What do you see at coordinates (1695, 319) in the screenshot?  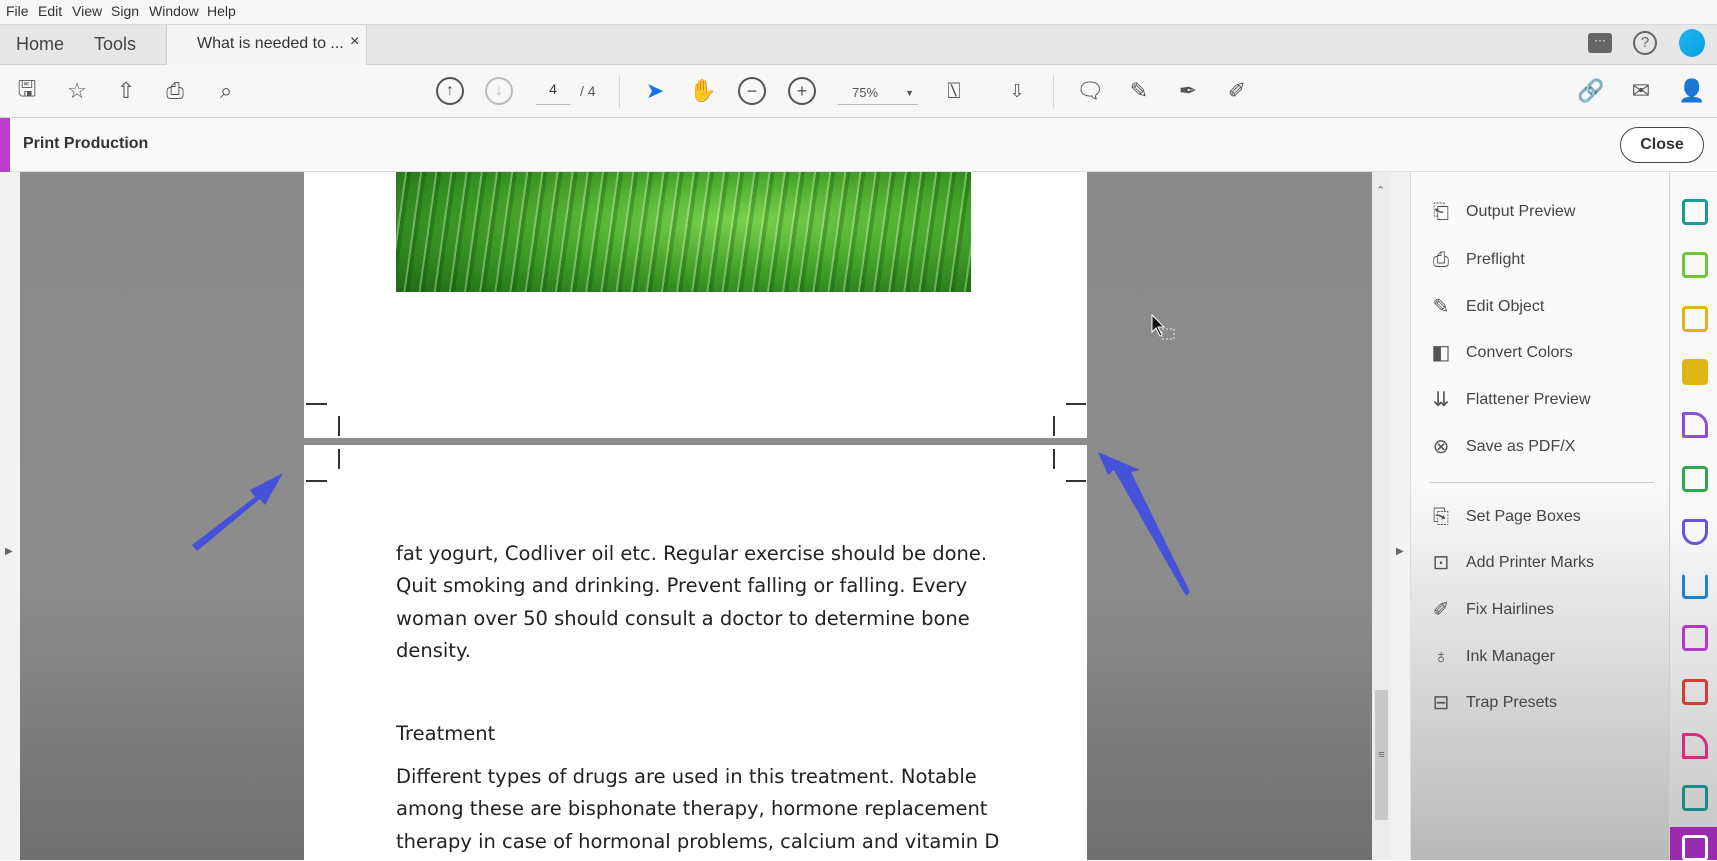 I see `create-pdf-icon` at bounding box center [1695, 319].